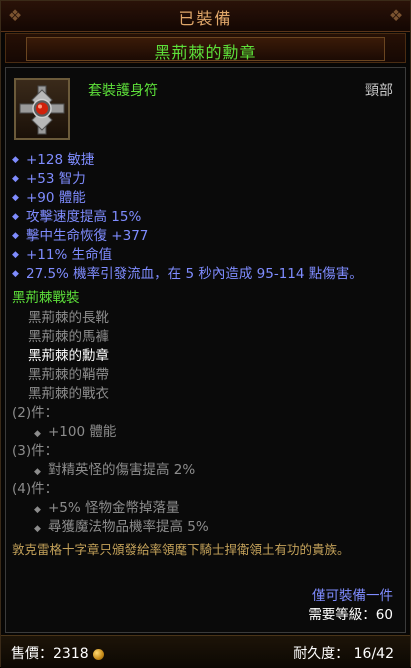 The height and width of the screenshot is (668, 411). What do you see at coordinates (49, 179) in the screenshot?
I see `property-line: ◆ +53 智力` at bounding box center [49, 179].